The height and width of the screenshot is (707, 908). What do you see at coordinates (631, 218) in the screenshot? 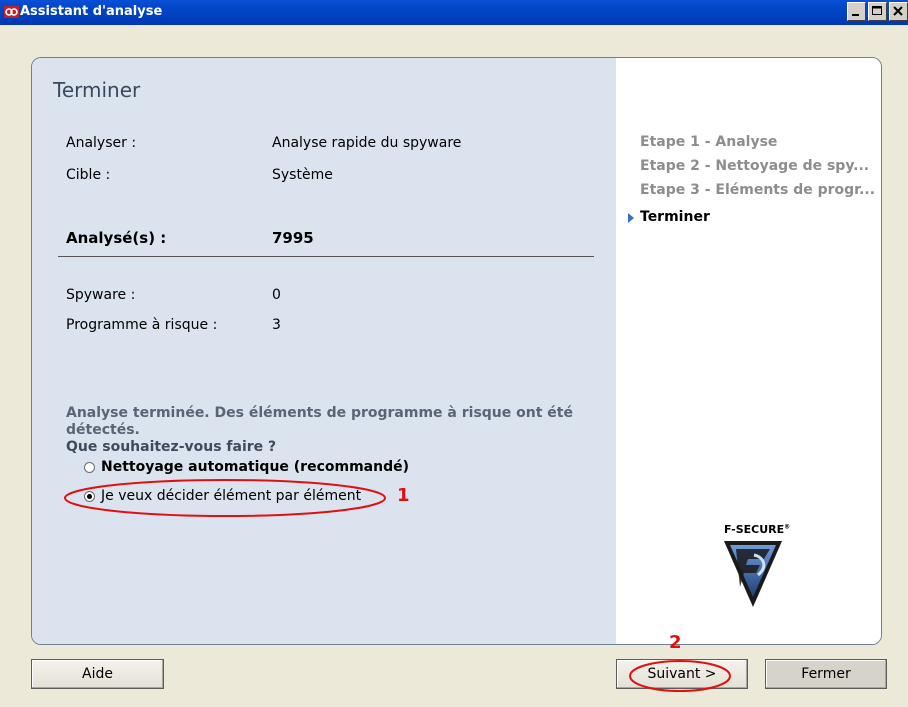
I see `current-step-arrow-icon` at bounding box center [631, 218].